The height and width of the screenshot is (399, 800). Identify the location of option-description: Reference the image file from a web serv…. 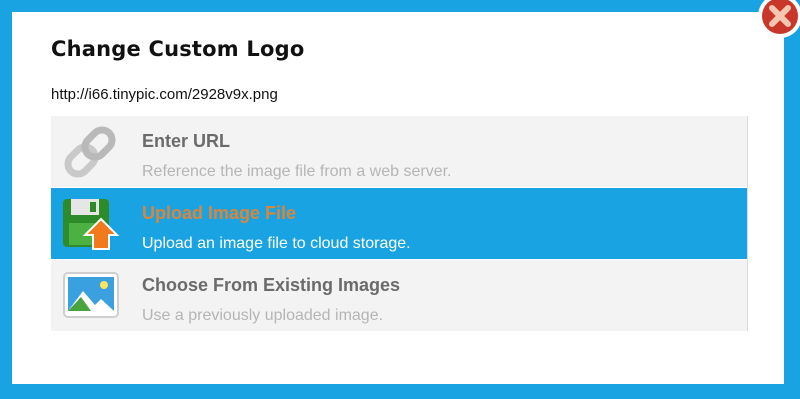
(297, 171).